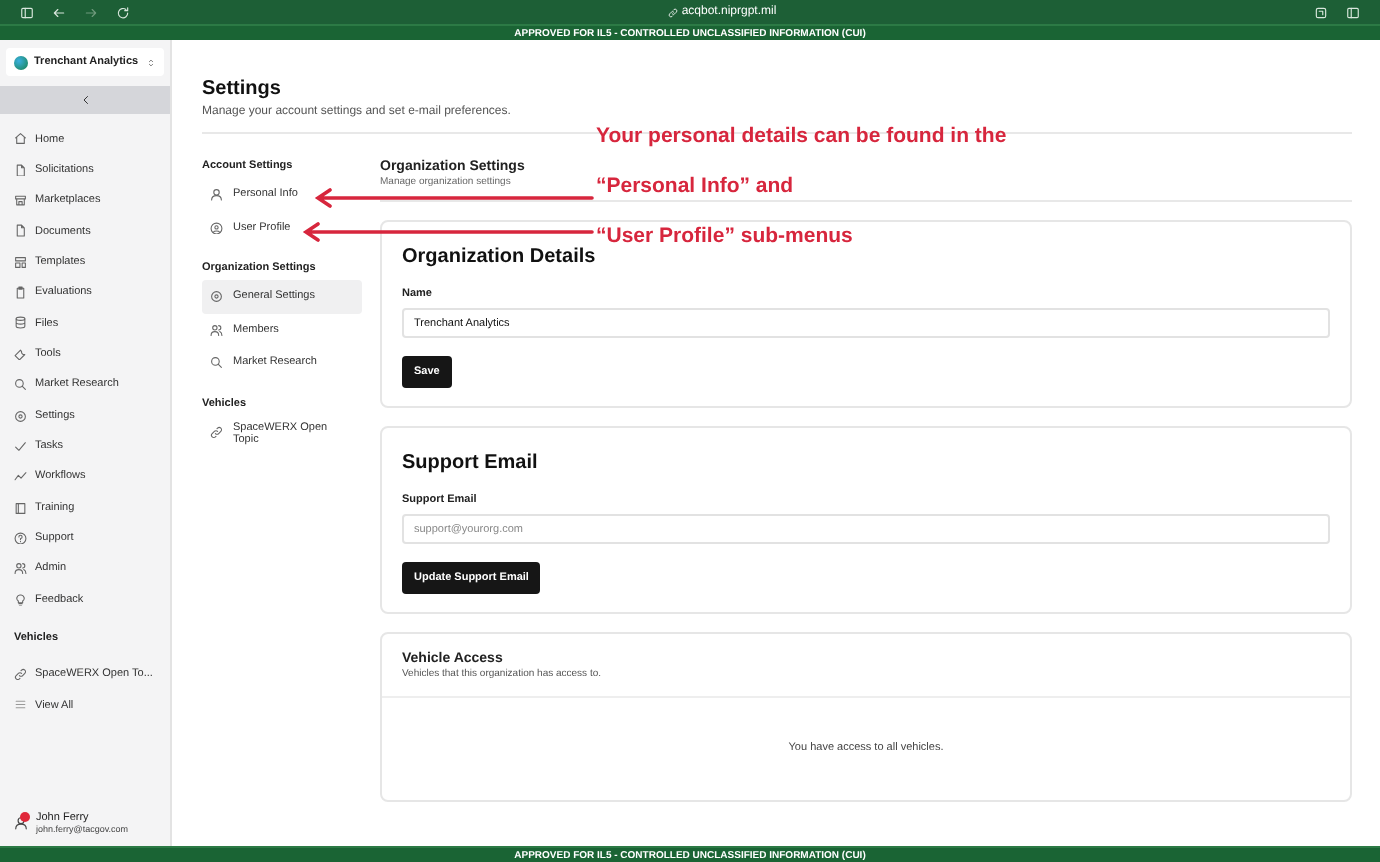 The width and height of the screenshot is (1380, 862). What do you see at coordinates (20, 538) in the screenshot?
I see `help-icon` at bounding box center [20, 538].